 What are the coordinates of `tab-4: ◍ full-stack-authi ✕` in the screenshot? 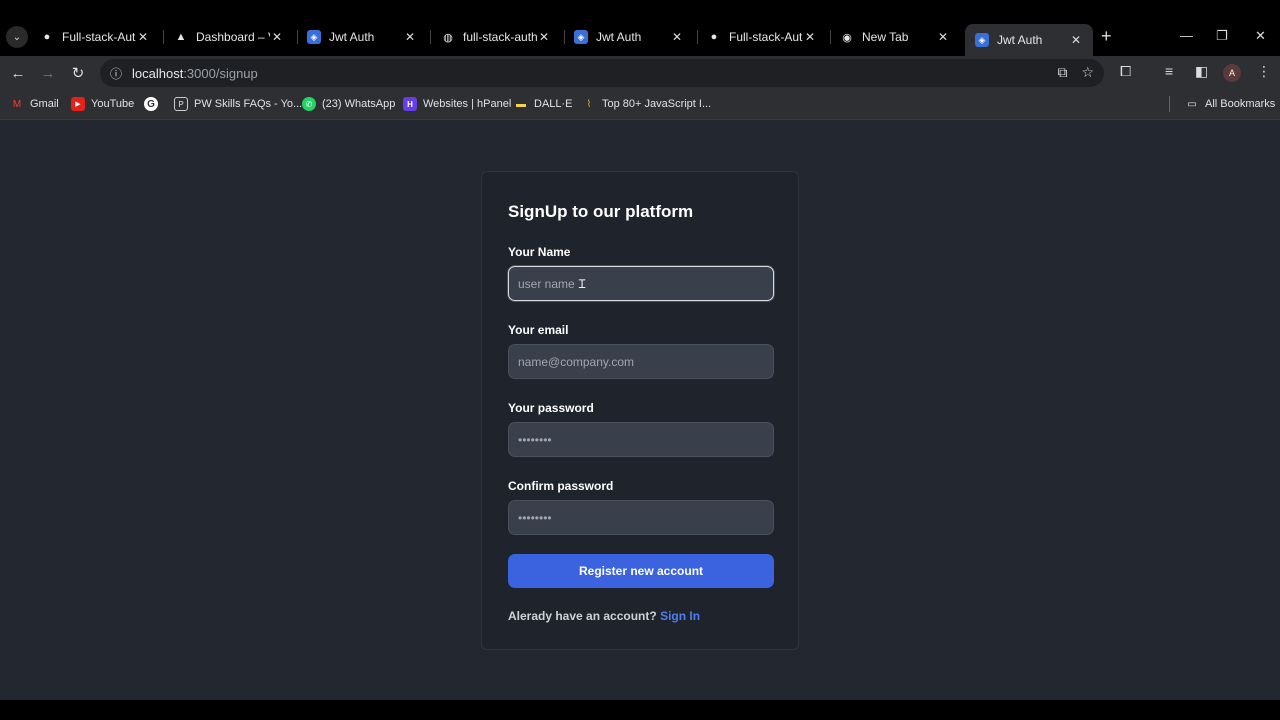 It's located at (496, 37).